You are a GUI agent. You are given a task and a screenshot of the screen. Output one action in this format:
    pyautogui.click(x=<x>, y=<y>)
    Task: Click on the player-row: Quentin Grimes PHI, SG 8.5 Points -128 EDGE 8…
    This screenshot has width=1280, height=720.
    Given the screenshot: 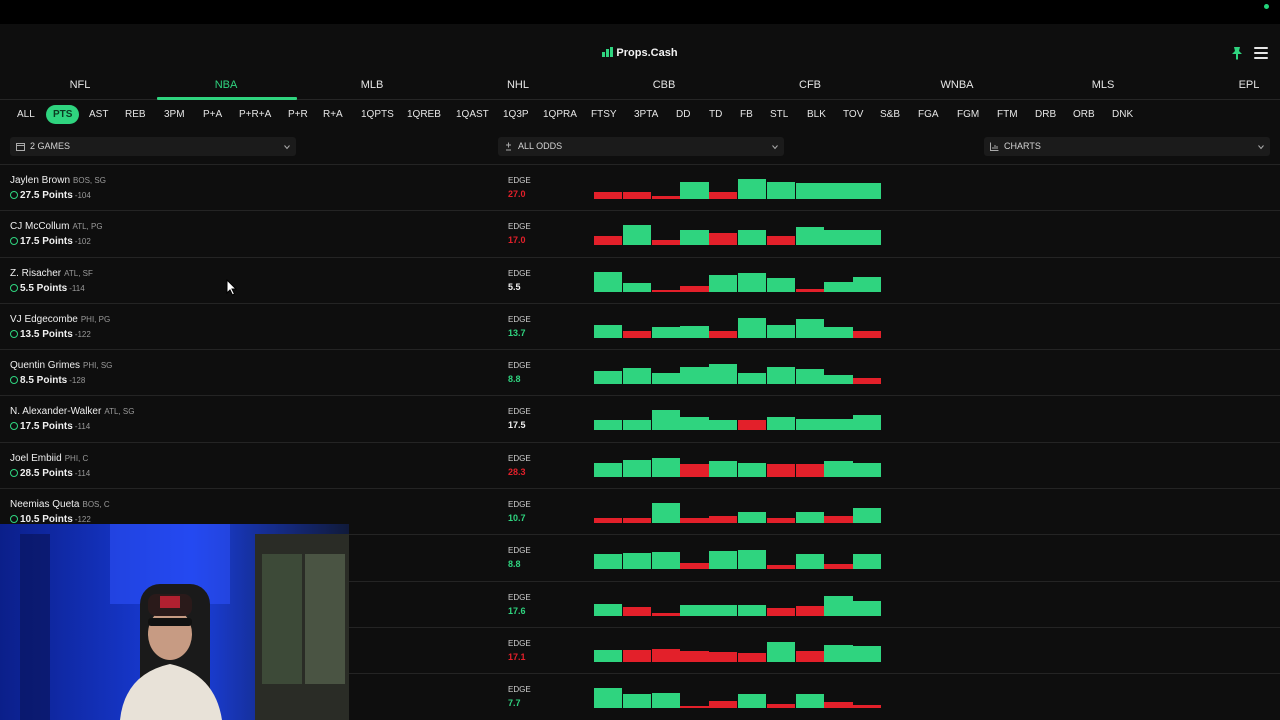 What is the action you would take?
    pyautogui.click(x=640, y=372)
    